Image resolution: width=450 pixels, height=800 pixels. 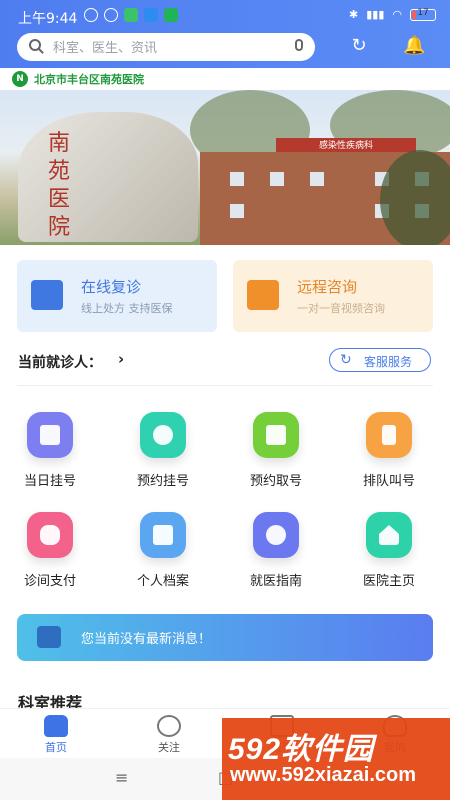 I want to click on rock-inscription: 南苑医院, so click(x=59, y=185).